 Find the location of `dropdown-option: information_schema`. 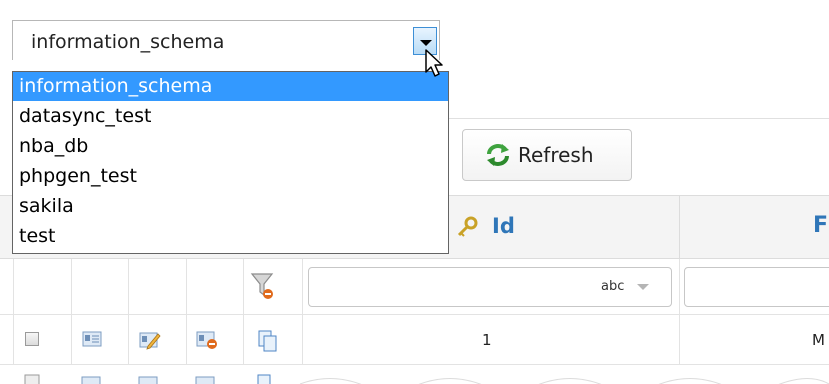

dropdown-option: information_schema is located at coordinates (230, 86).